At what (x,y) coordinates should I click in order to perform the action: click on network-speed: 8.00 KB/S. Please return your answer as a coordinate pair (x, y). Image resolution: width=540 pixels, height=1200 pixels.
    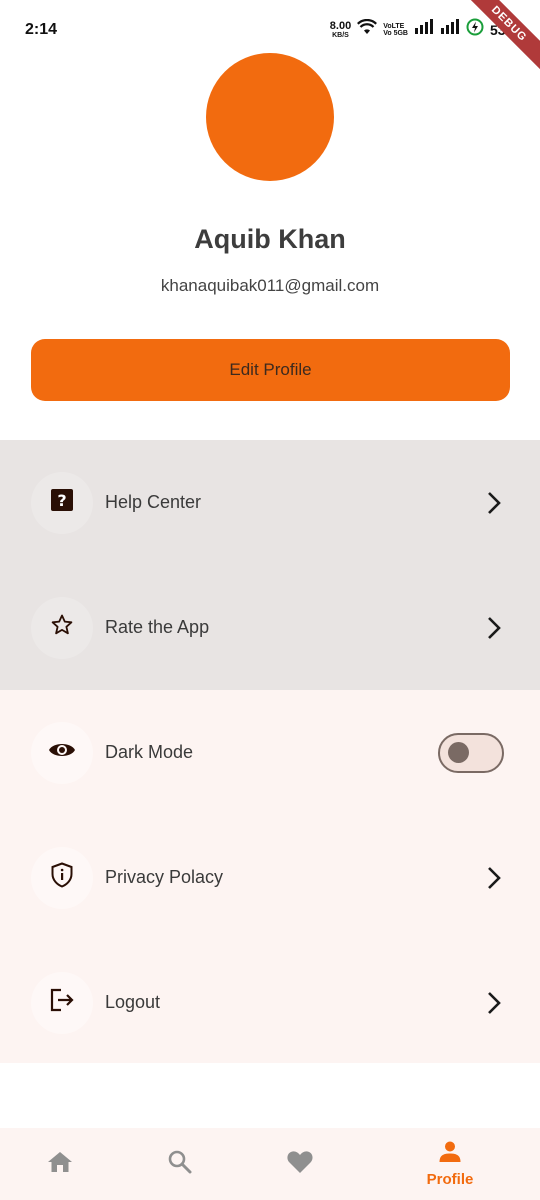
    Looking at the image, I should click on (340, 29).